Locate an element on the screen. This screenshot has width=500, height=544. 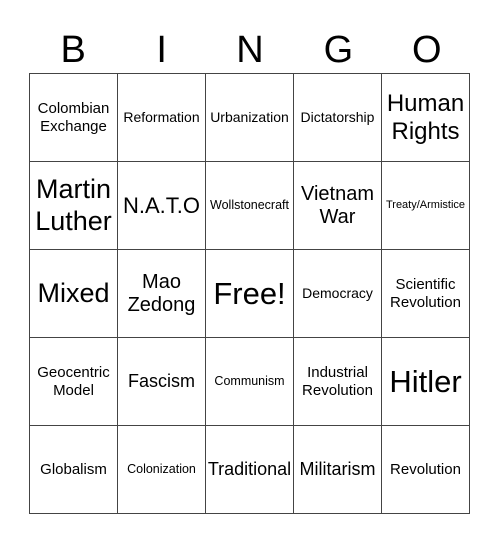
header-letter-n: N is located at coordinates (250, 50).